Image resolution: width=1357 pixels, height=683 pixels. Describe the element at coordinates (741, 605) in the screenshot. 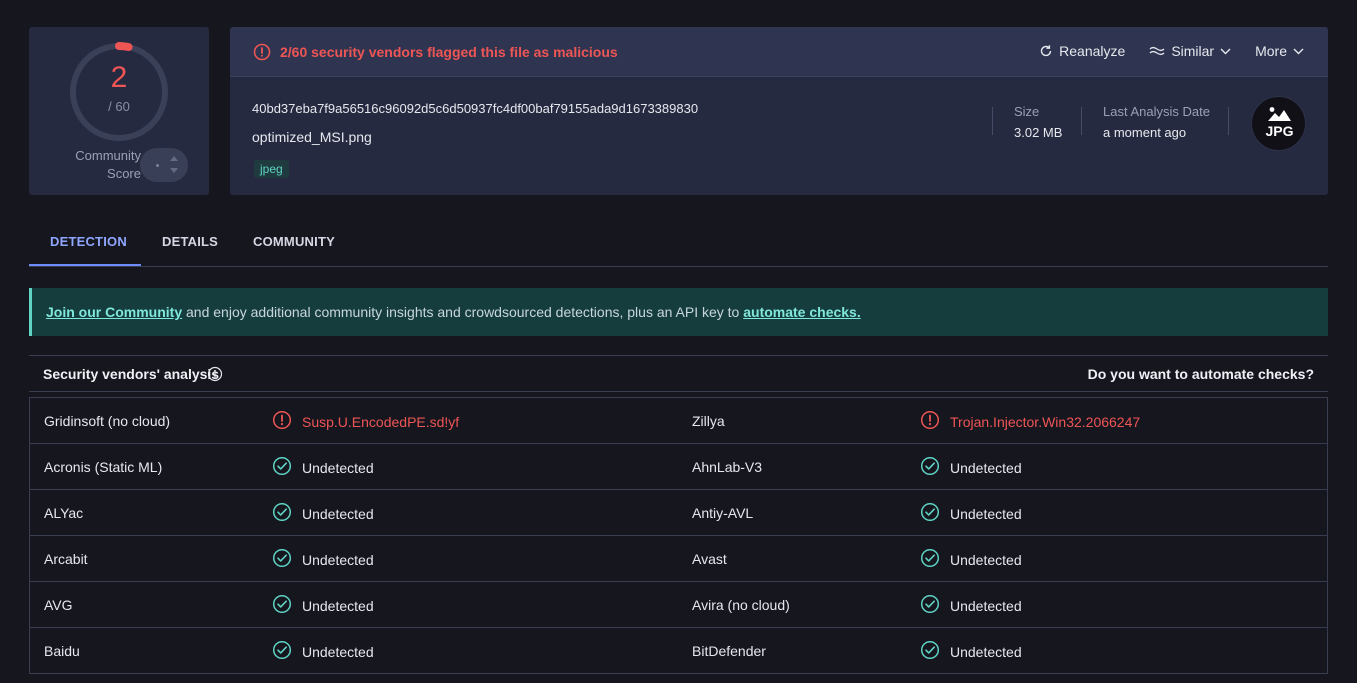

I see `vendor-name: Avira (no cloud)` at that location.